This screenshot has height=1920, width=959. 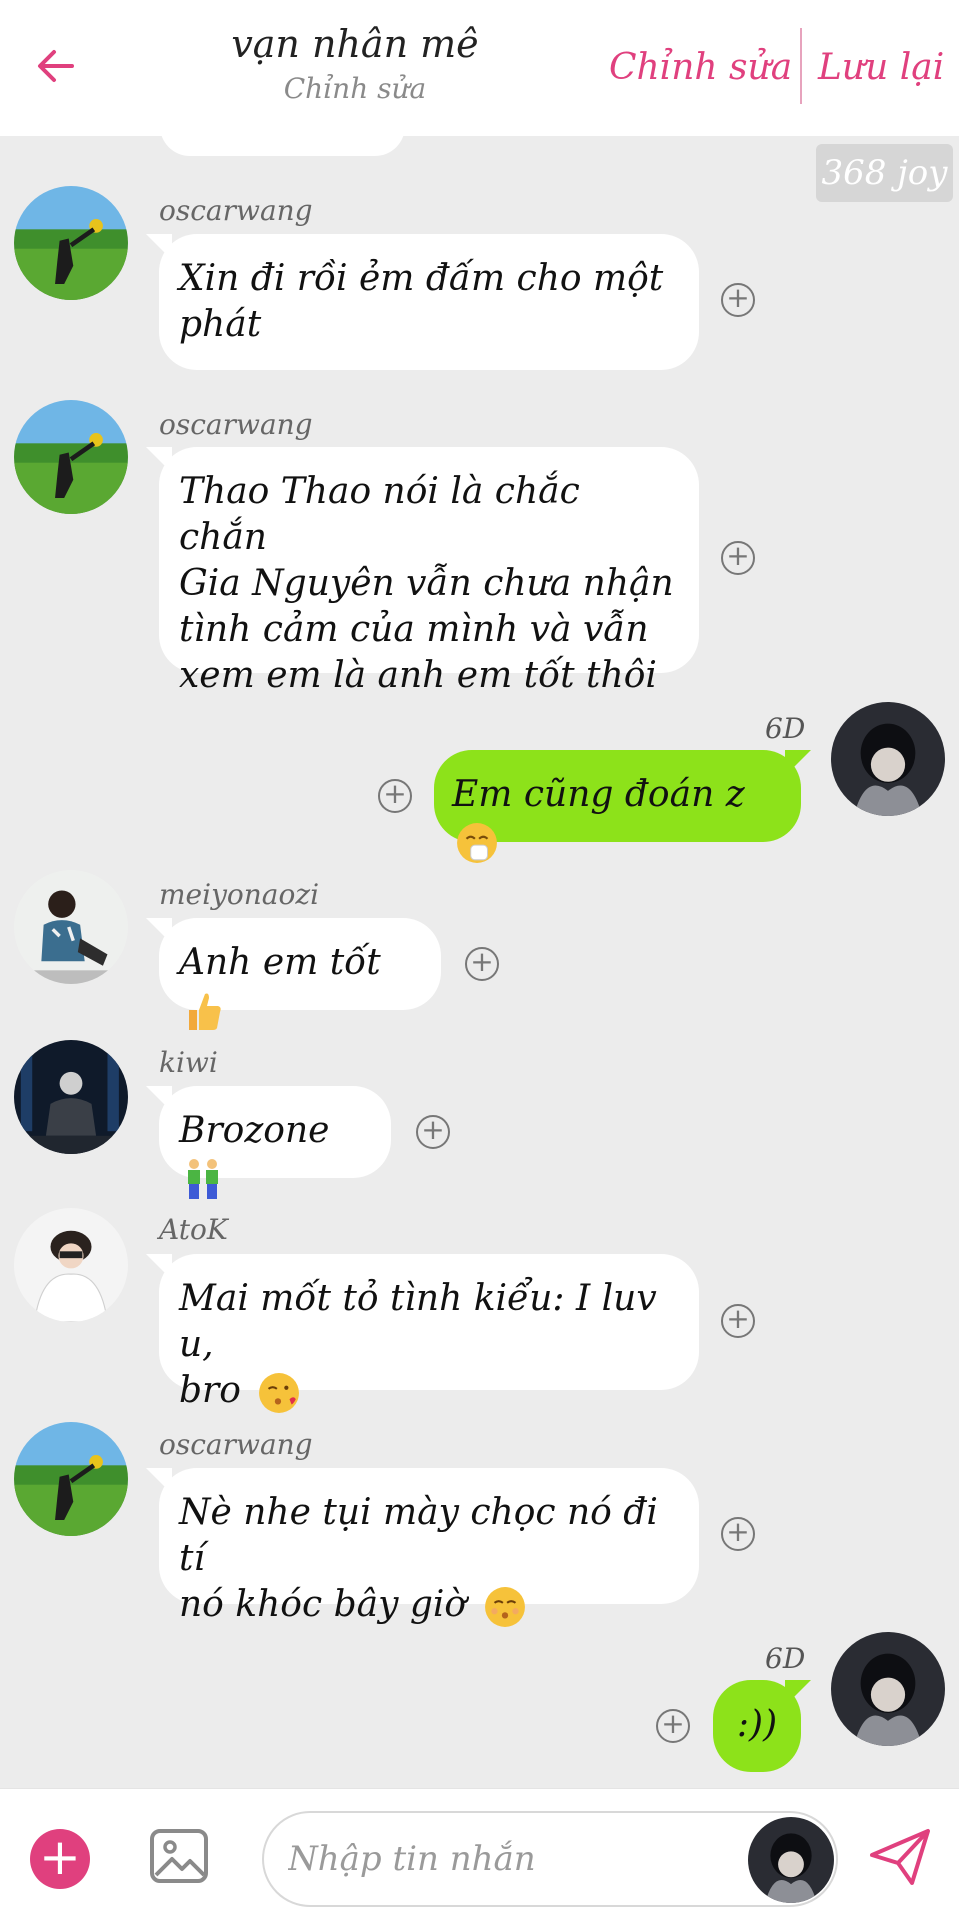 I want to click on previous-message-bubble, so click(x=282, y=133).